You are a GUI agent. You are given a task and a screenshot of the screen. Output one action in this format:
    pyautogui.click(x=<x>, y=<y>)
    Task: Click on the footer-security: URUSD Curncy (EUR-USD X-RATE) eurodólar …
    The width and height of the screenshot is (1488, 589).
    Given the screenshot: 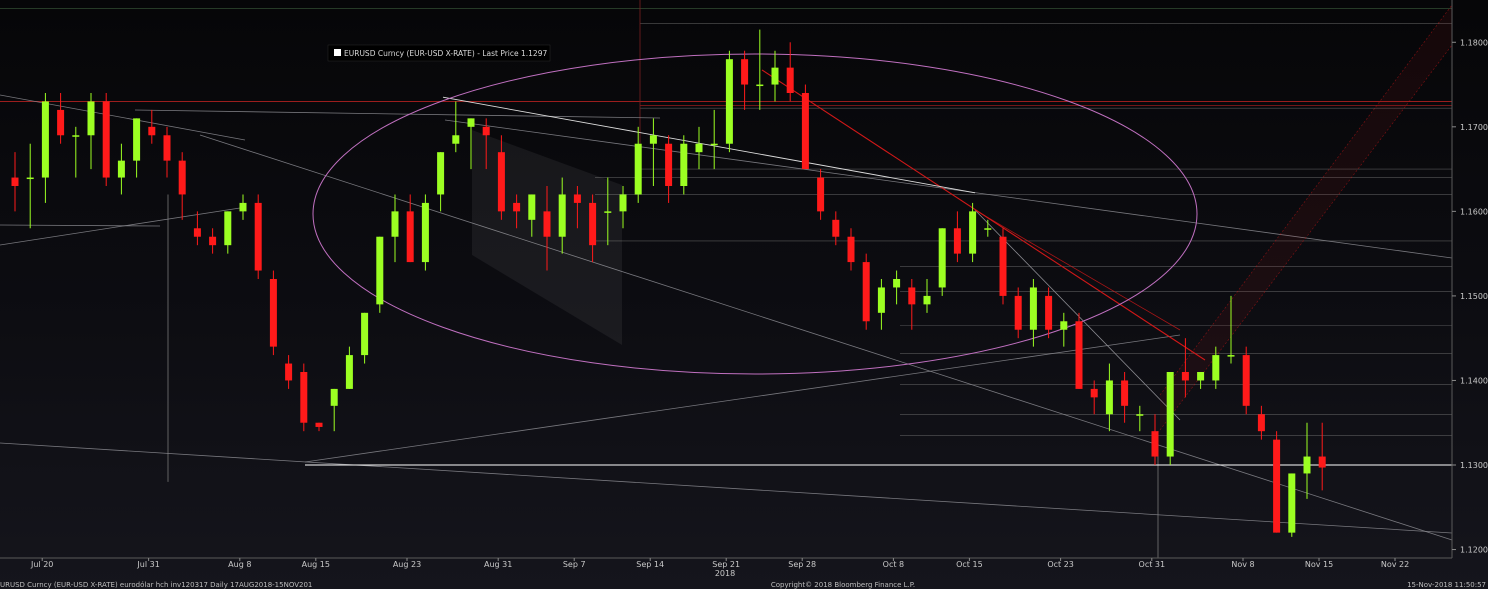 What is the action you would take?
    pyautogui.click(x=156, y=585)
    